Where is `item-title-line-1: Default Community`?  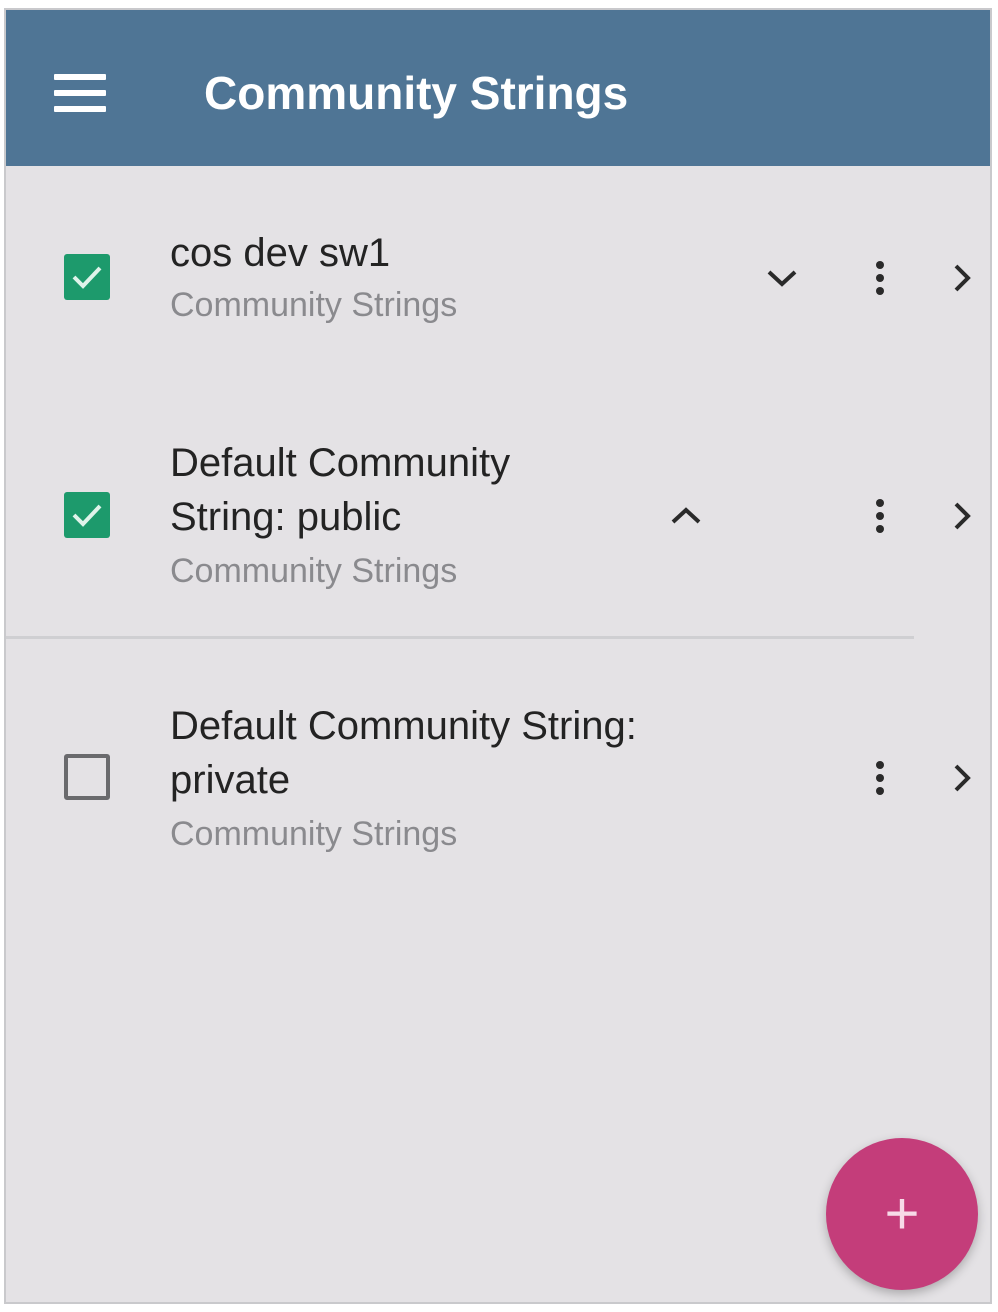 item-title-line-1: Default Community is located at coordinates (340, 463).